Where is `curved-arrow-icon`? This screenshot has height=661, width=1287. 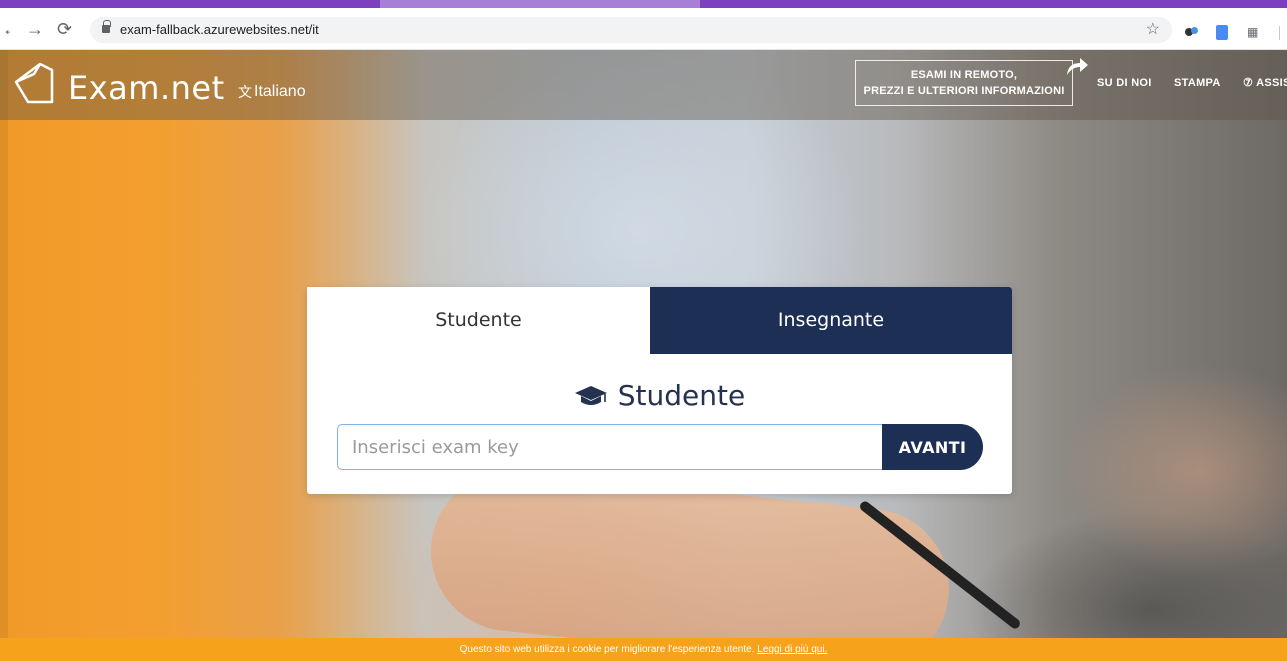
curved-arrow-icon is located at coordinates (1077, 66).